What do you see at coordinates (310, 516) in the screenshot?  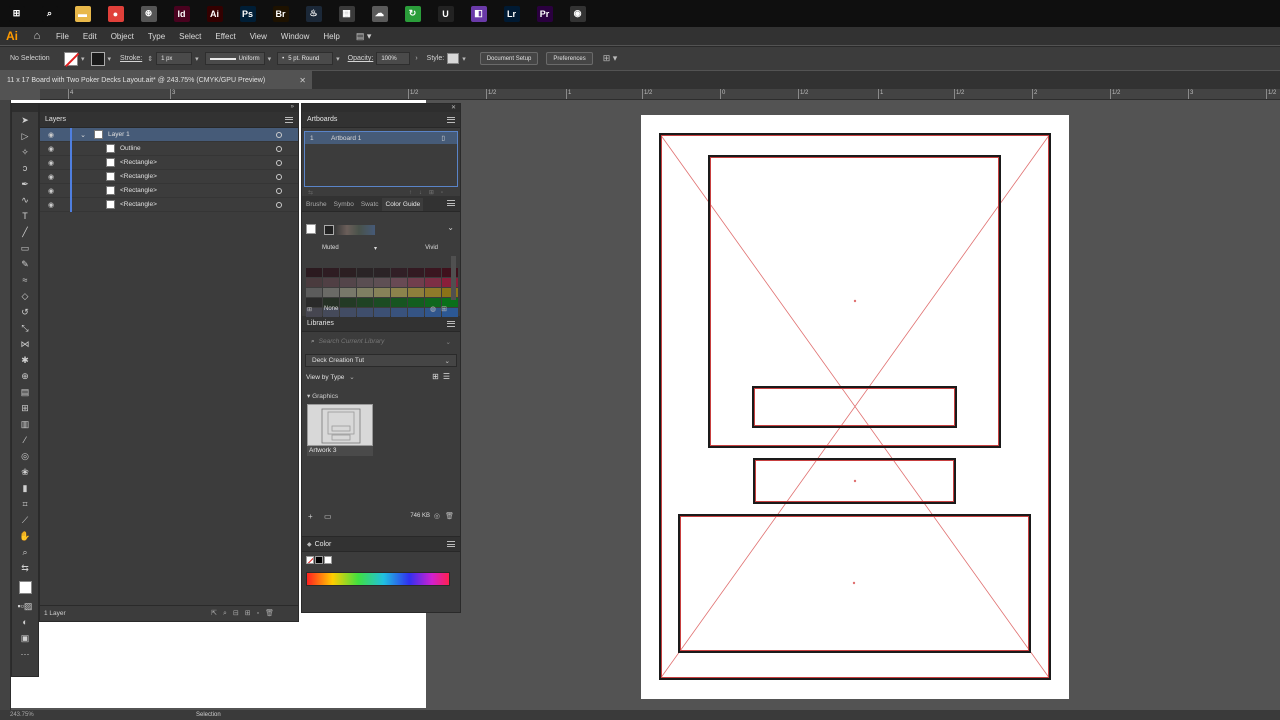 I see `add-content-icon: +` at bounding box center [310, 516].